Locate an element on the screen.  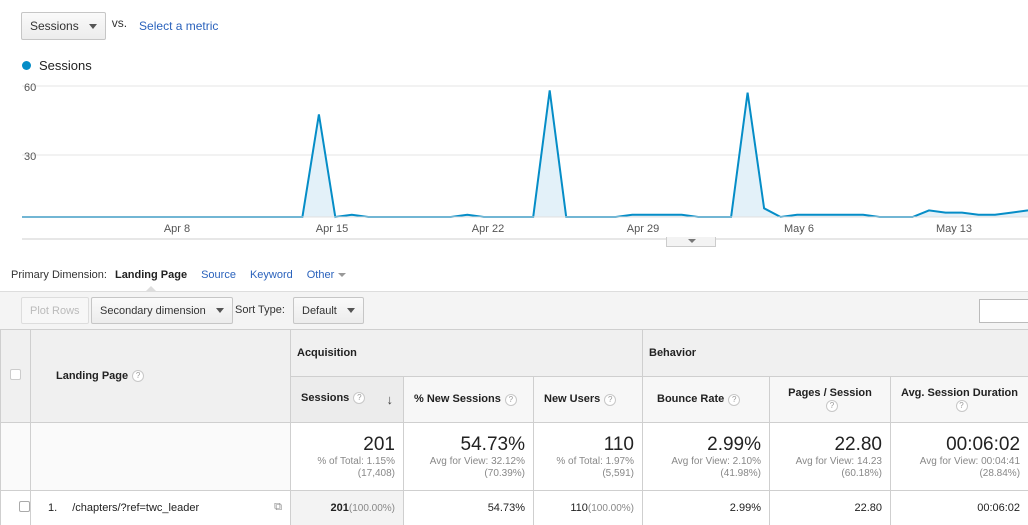
sessions-header-label: Sessions is located at coordinates (325, 398).